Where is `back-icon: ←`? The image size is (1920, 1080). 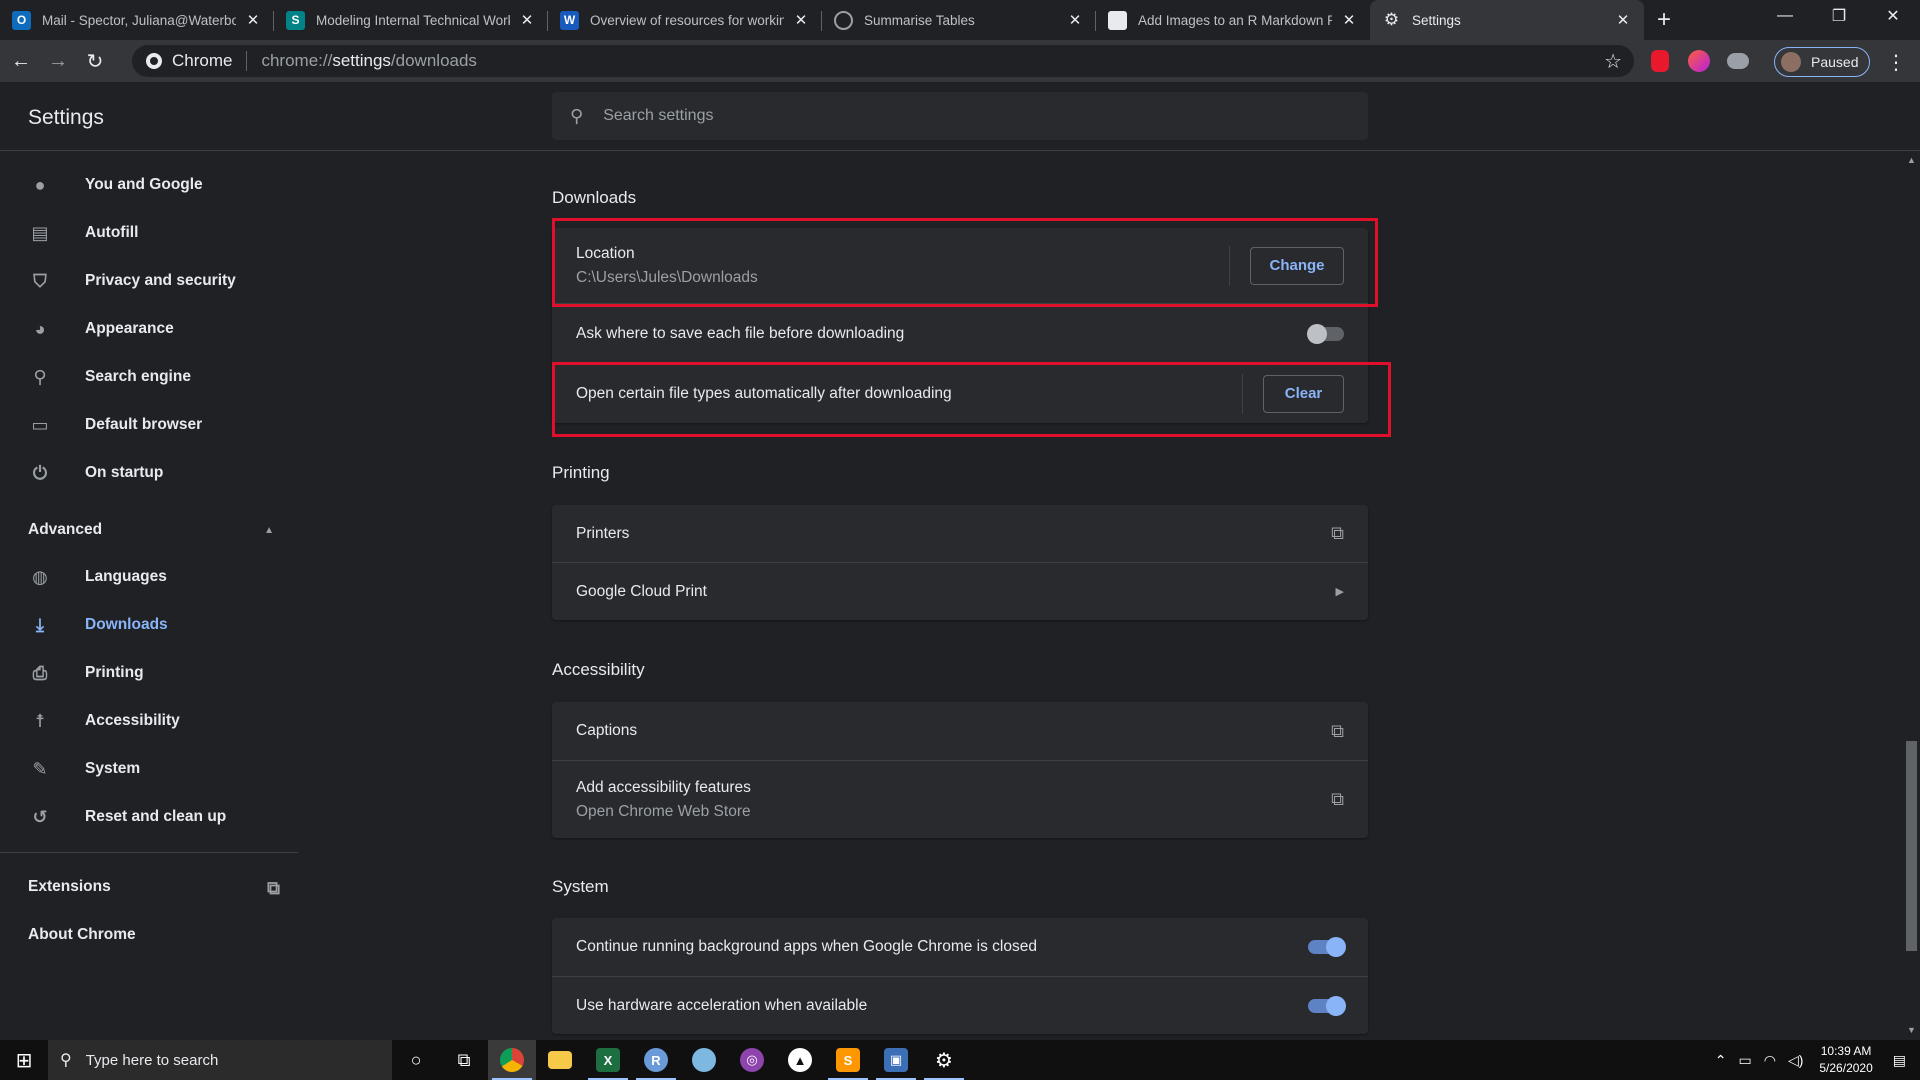 back-icon: ← is located at coordinates (21, 61).